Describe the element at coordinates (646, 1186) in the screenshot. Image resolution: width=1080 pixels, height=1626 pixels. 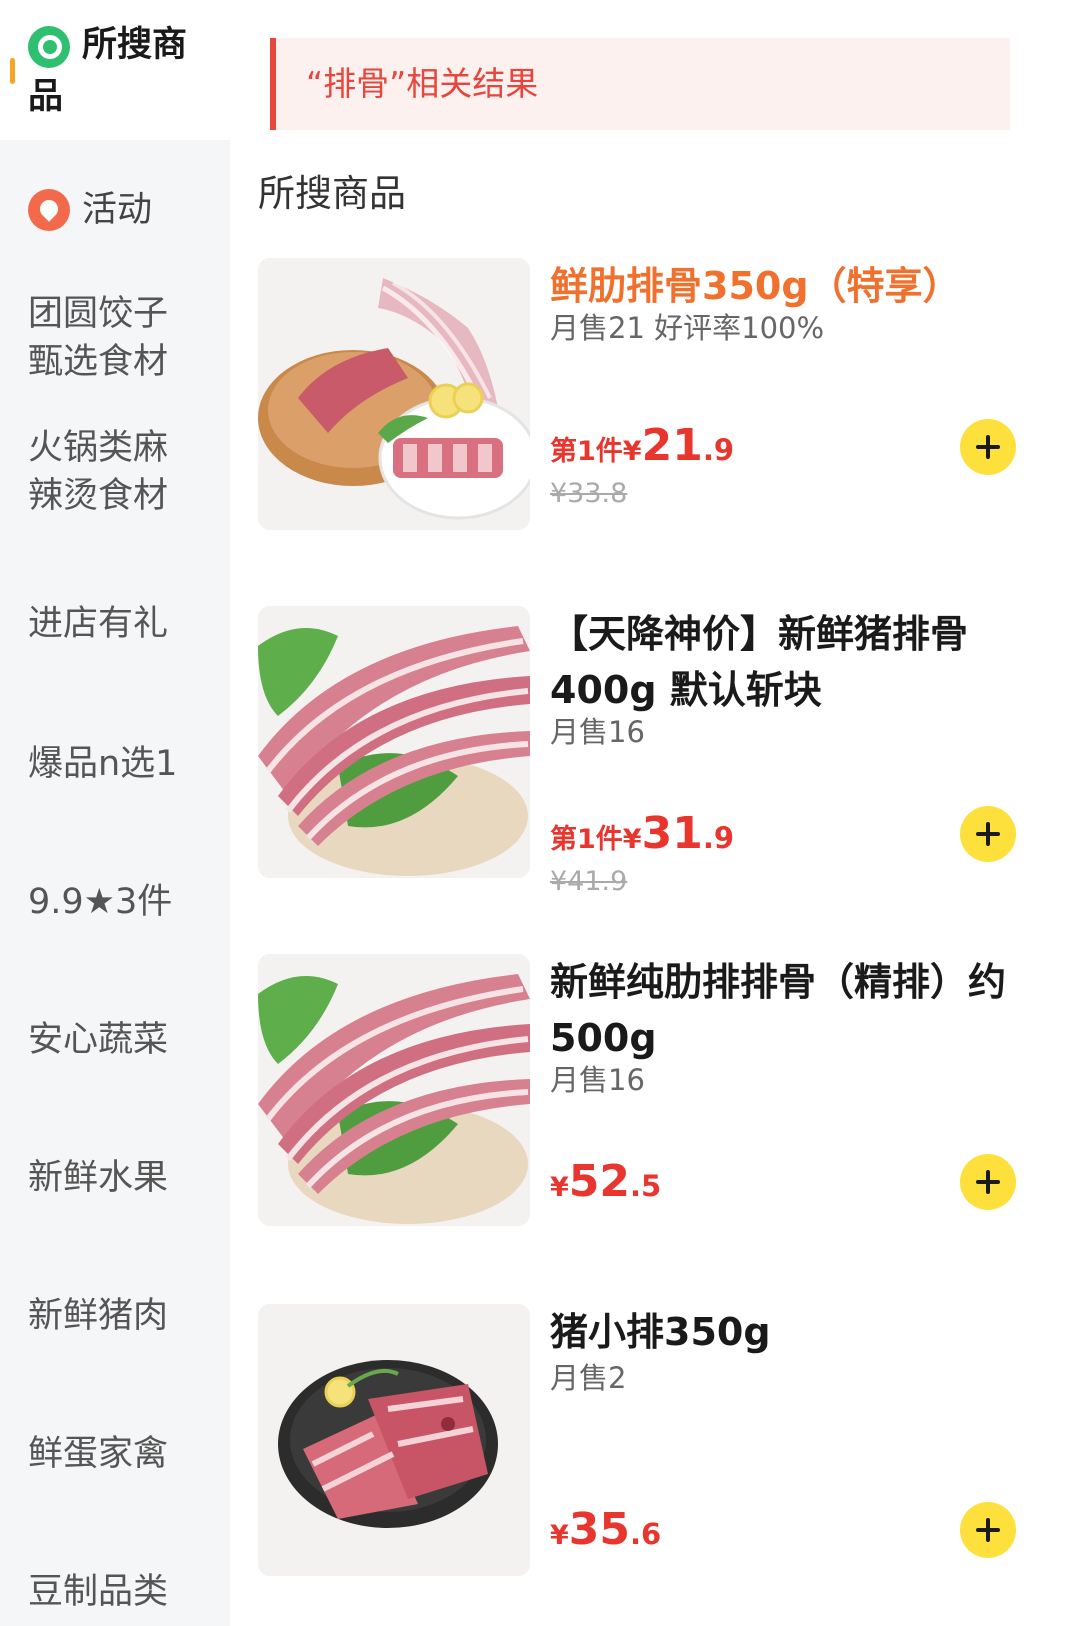
I see `price-decimal: .5` at that location.